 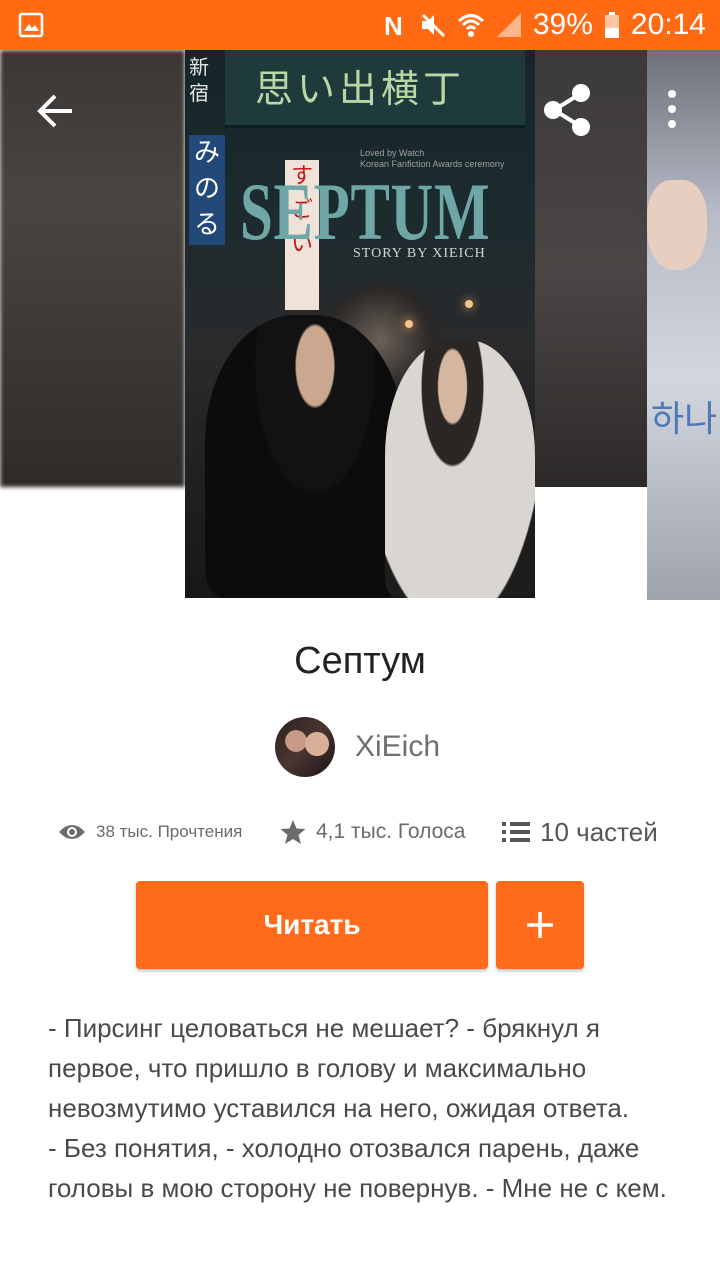 I want to click on status-bar: N 39% 20:14, so click(x=360, y=25).